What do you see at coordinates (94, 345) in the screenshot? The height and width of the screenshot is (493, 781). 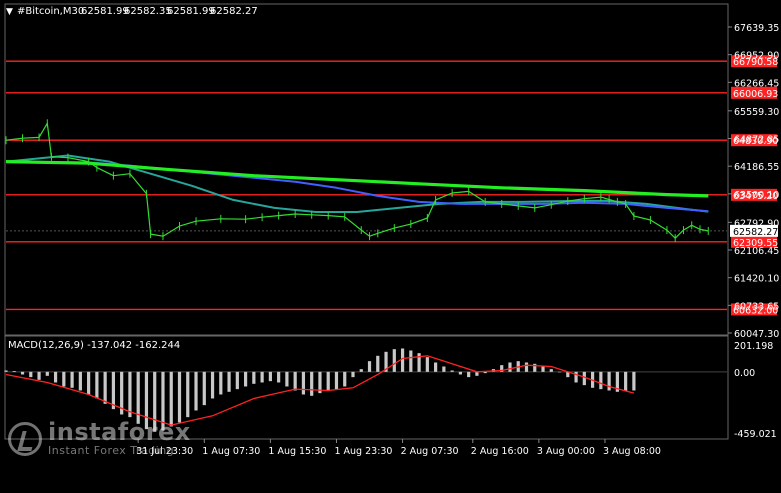 I see `macd-label: MACD(12,26,9) -137.042 -162.244` at bounding box center [94, 345].